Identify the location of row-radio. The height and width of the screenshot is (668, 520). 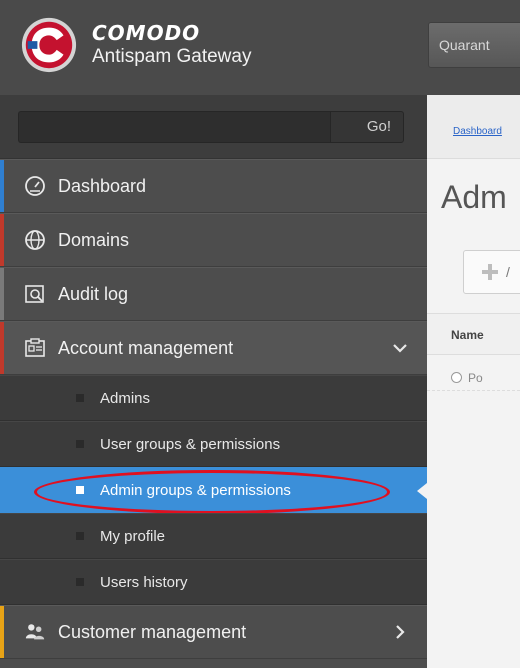
(456, 377).